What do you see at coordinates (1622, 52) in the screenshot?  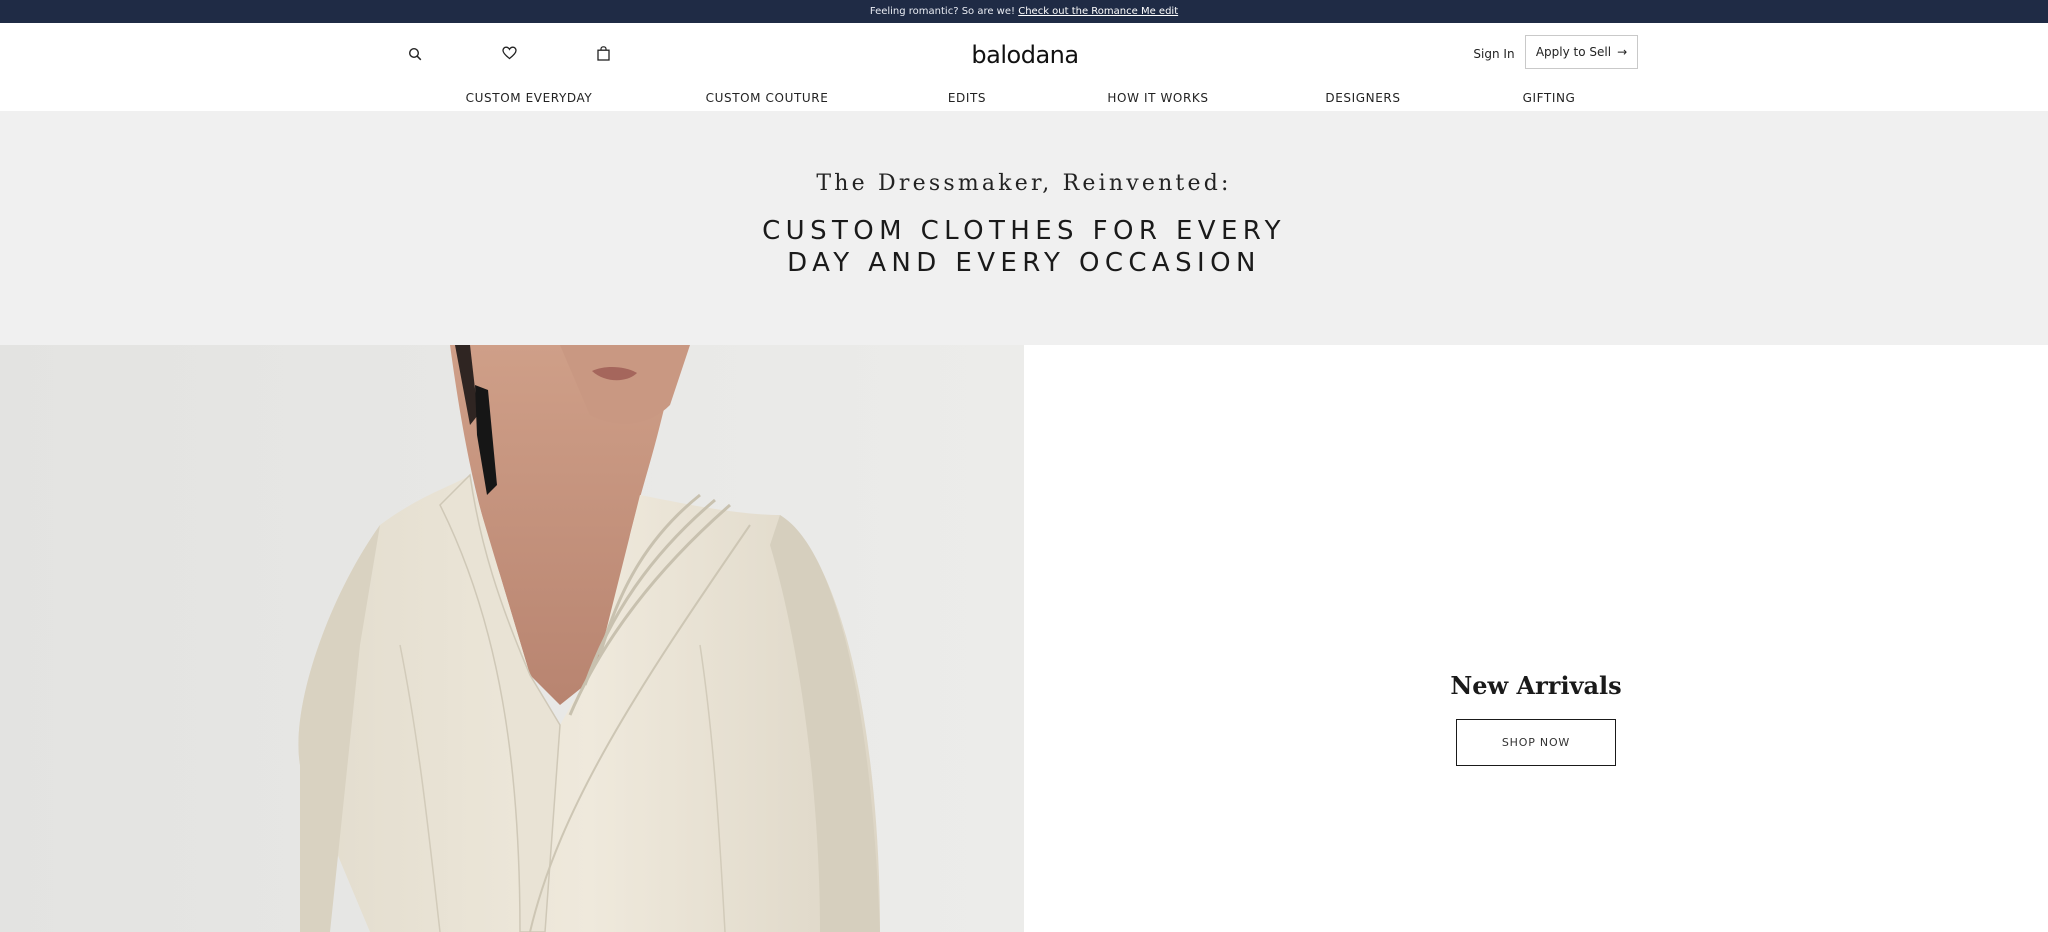 I see `arrow-right-icon: →` at bounding box center [1622, 52].